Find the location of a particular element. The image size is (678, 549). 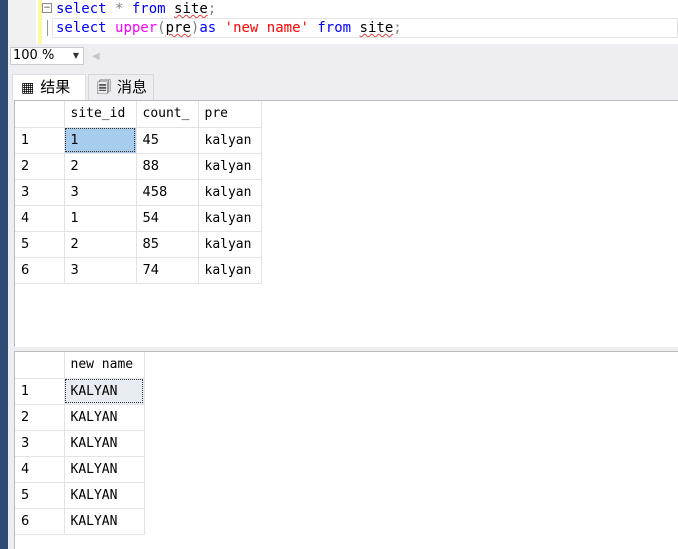

table-row: 1 1 45 kalyan is located at coordinates (138, 140).